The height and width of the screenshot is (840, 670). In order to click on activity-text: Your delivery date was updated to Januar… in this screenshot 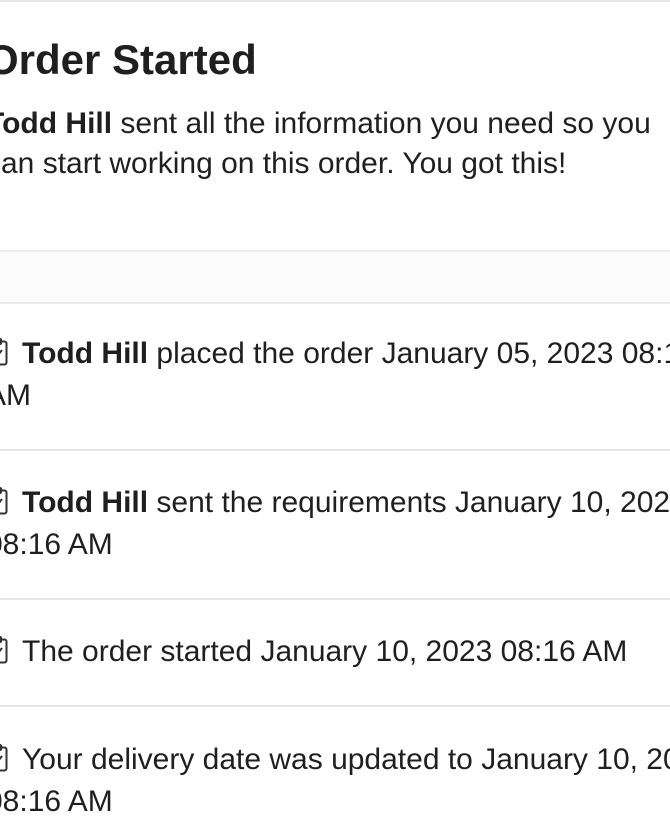, I will do `click(335, 780)`.